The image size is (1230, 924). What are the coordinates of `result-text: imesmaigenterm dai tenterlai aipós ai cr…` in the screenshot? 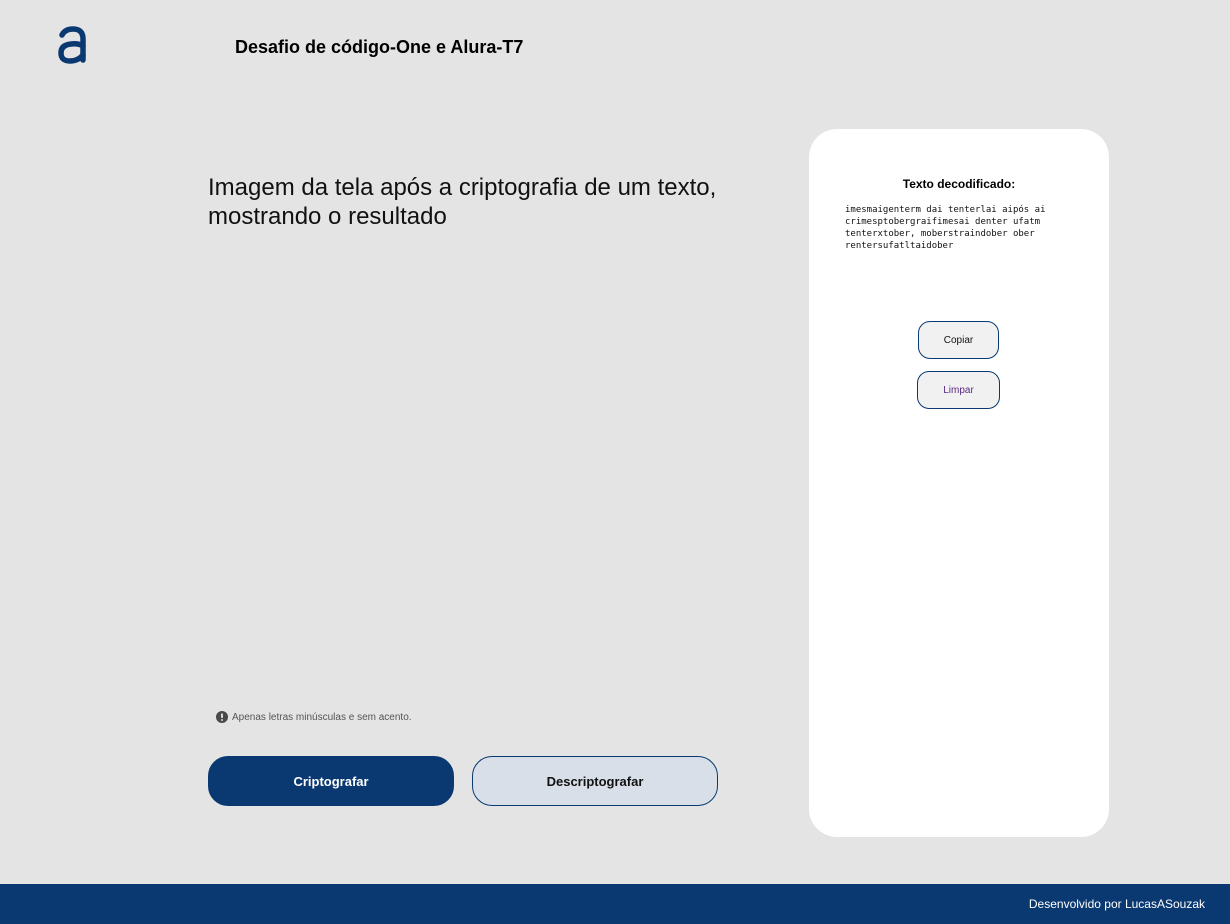 It's located at (945, 228).